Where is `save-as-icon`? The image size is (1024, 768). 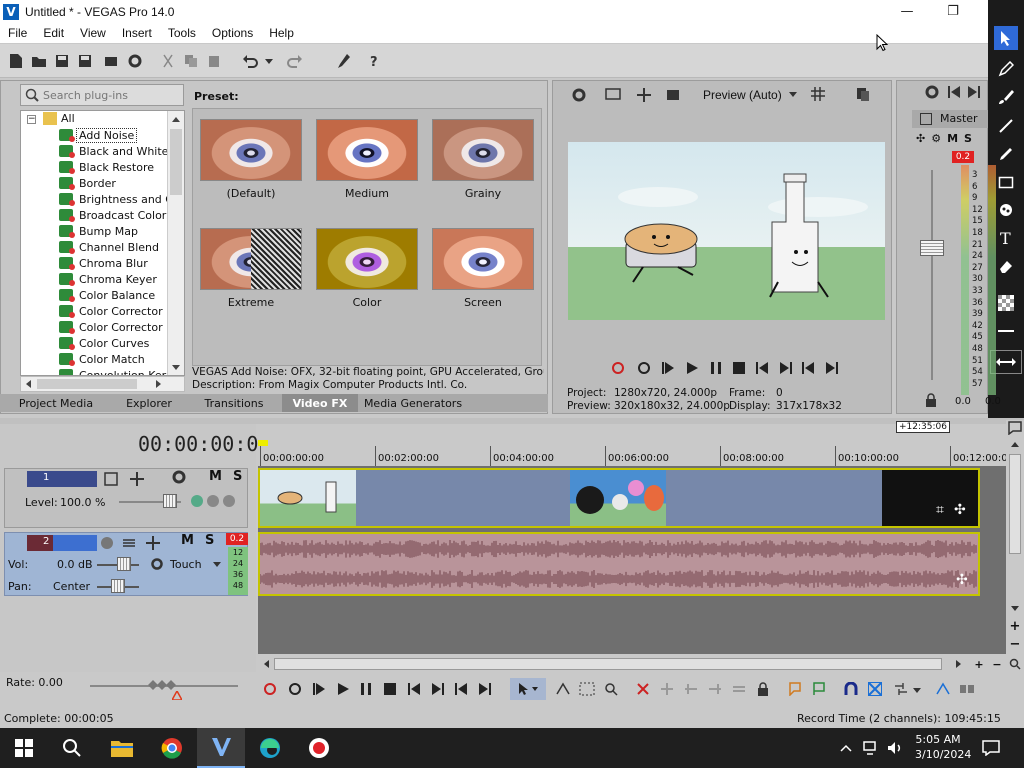
save-as-icon is located at coordinates (85, 61).